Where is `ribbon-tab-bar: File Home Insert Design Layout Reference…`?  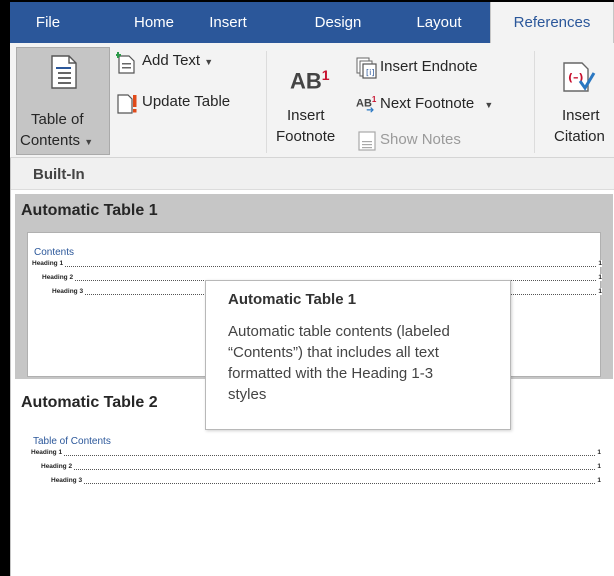
ribbon-tab-bar: File Home Insert Design Layout Reference… is located at coordinates (312, 22).